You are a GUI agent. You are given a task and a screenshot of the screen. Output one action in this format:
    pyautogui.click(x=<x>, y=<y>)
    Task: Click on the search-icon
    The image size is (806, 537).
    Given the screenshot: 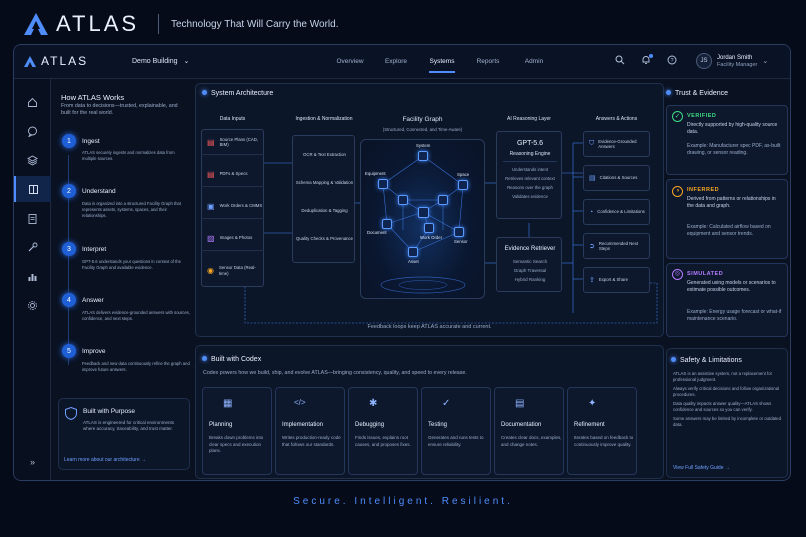 What is the action you would take?
    pyautogui.click(x=620, y=61)
    